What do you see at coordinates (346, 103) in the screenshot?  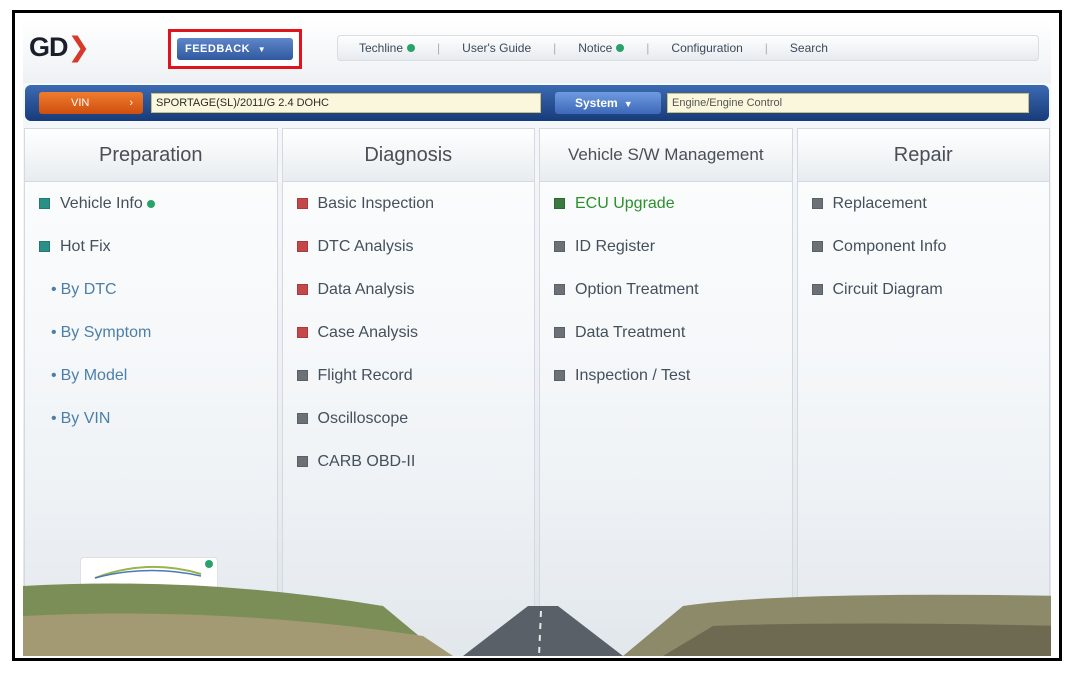 I see `vin-field: SPORTAGE(SL)/2011/G 2.4 DOHC` at bounding box center [346, 103].